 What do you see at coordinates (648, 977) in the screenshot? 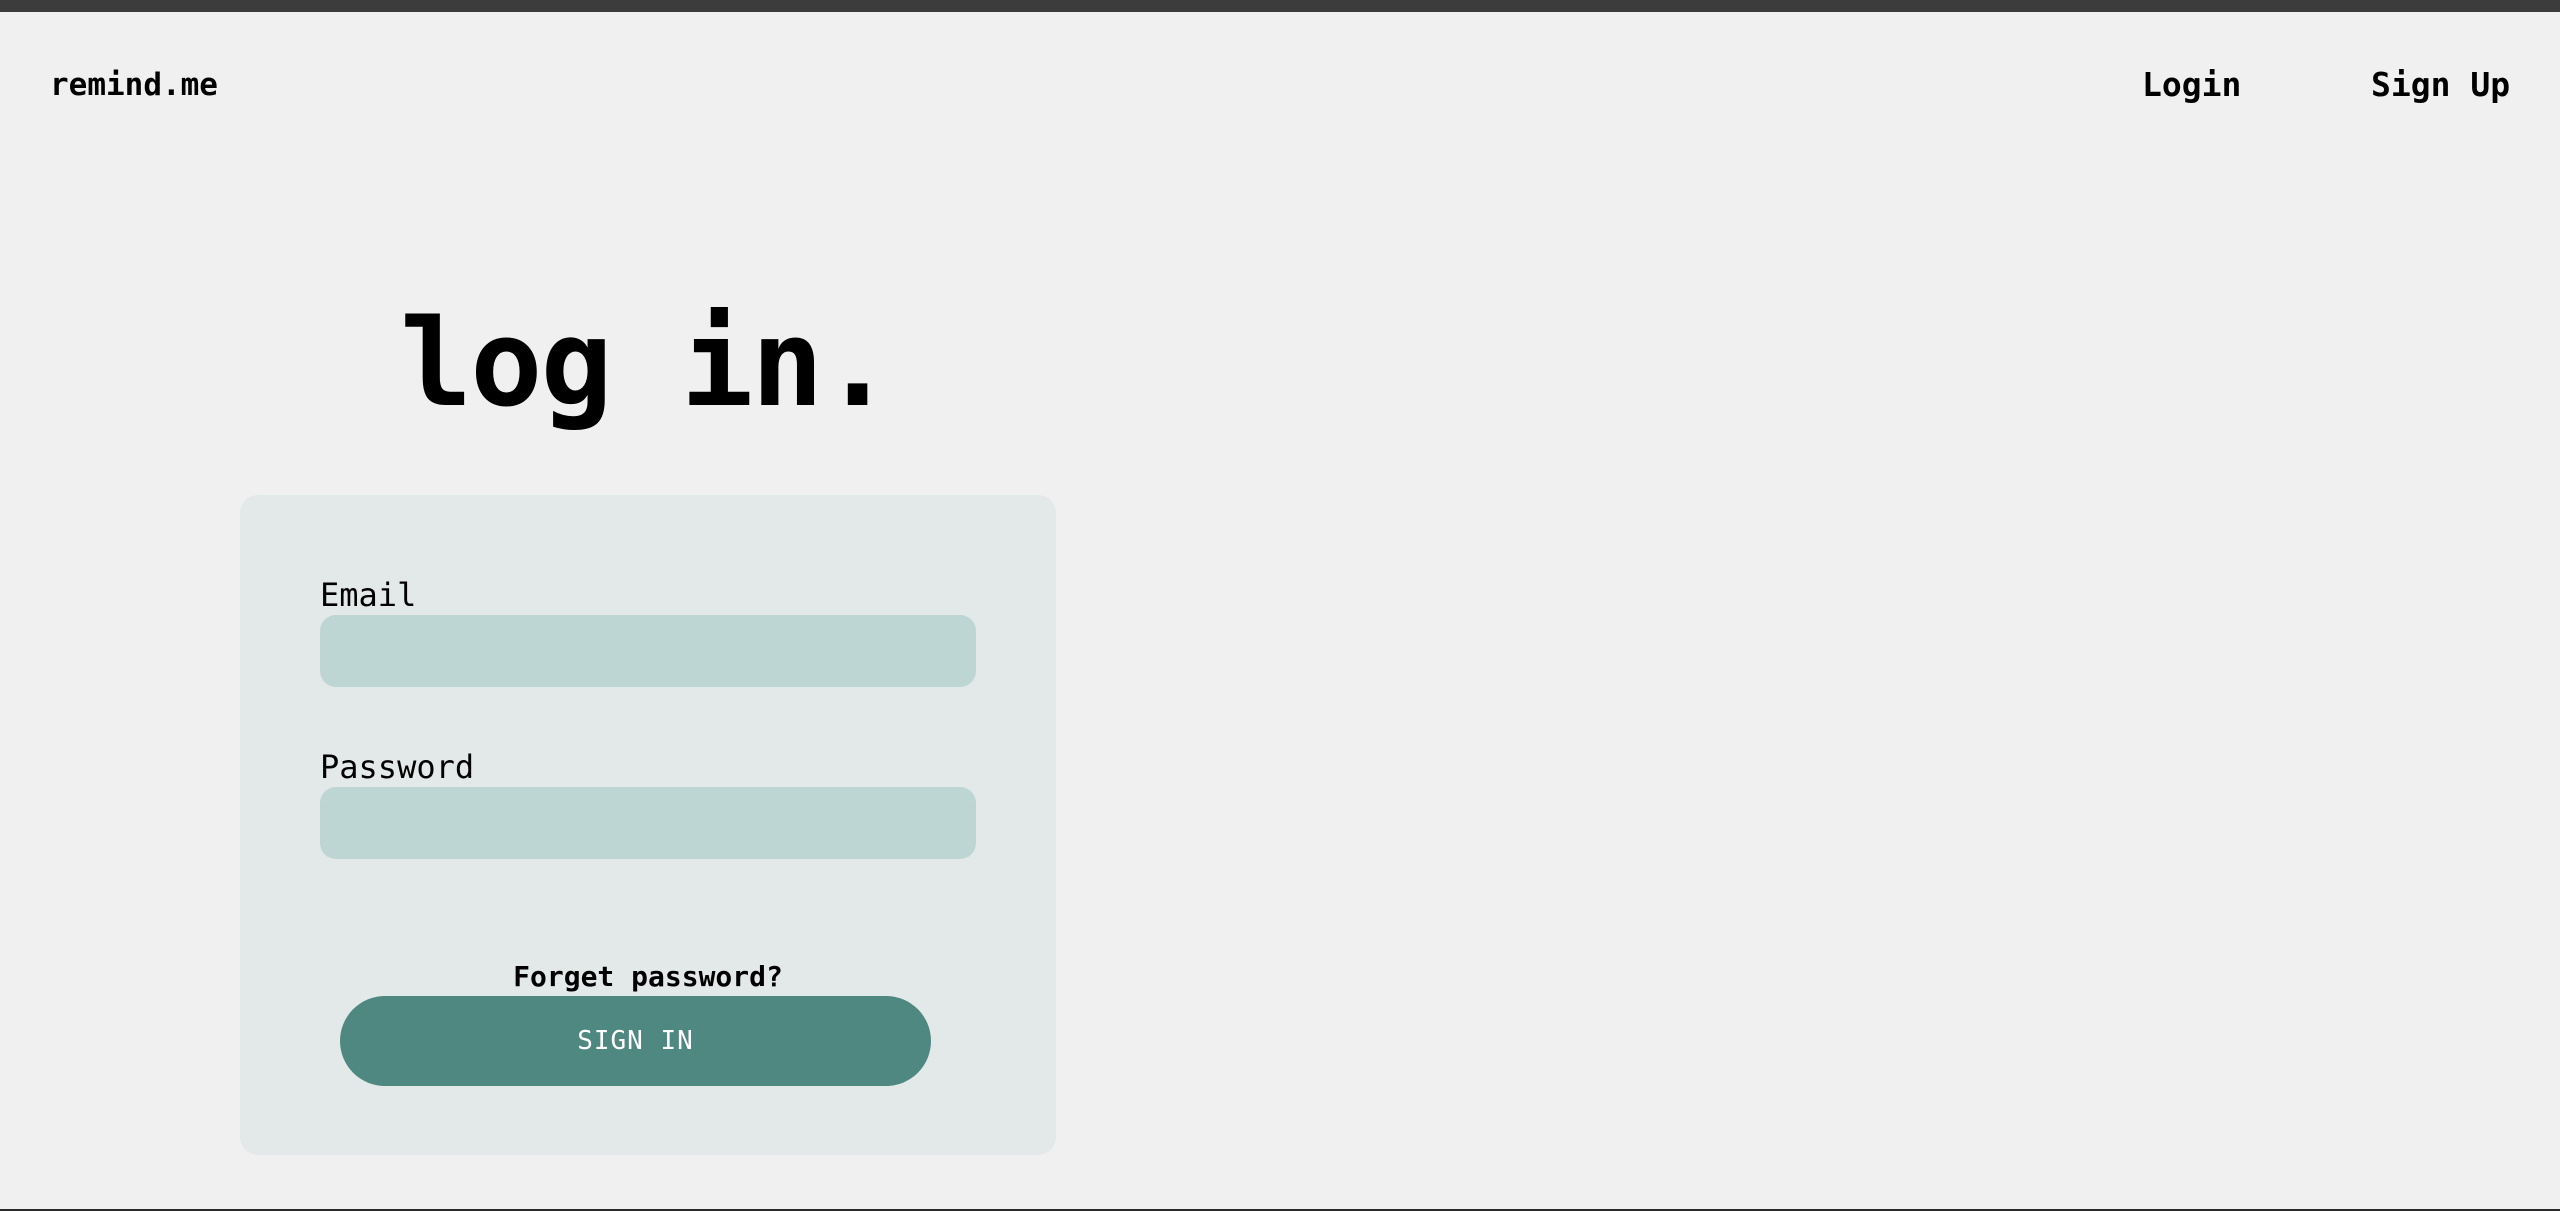
I see `forgot-password-link: Forget password?` at bounding box center [648, 977].